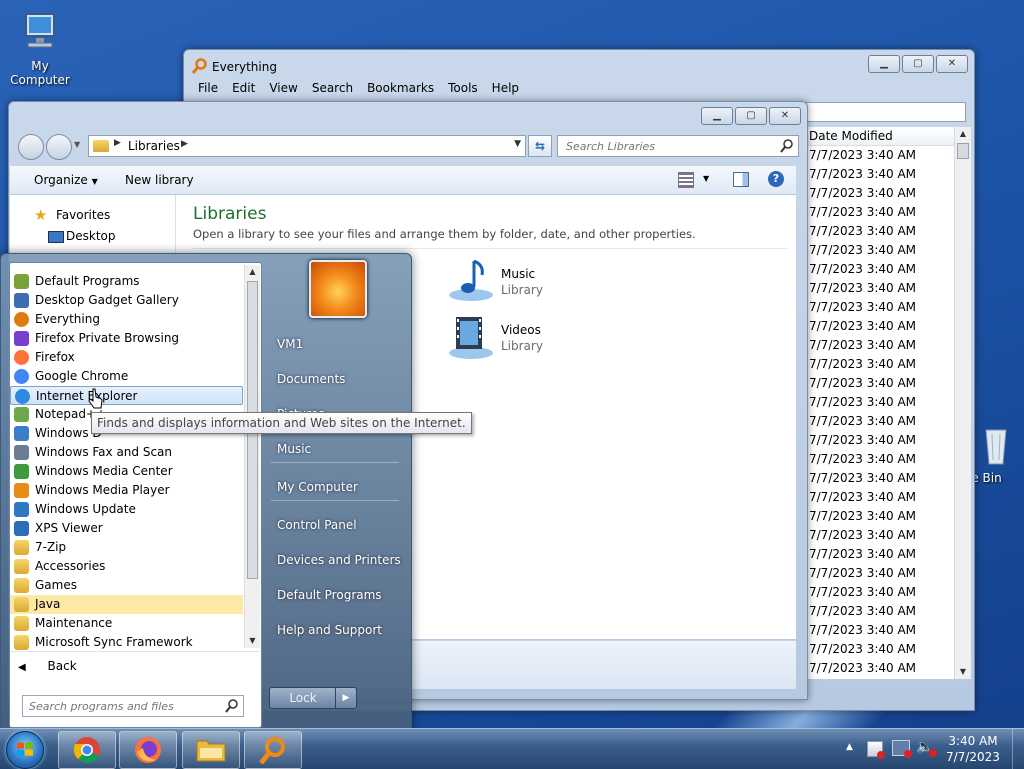  What do you see at coordinates (211, 750) in the screenshot?
I see `taskbar-explorer` at bounding box center [211, 750].